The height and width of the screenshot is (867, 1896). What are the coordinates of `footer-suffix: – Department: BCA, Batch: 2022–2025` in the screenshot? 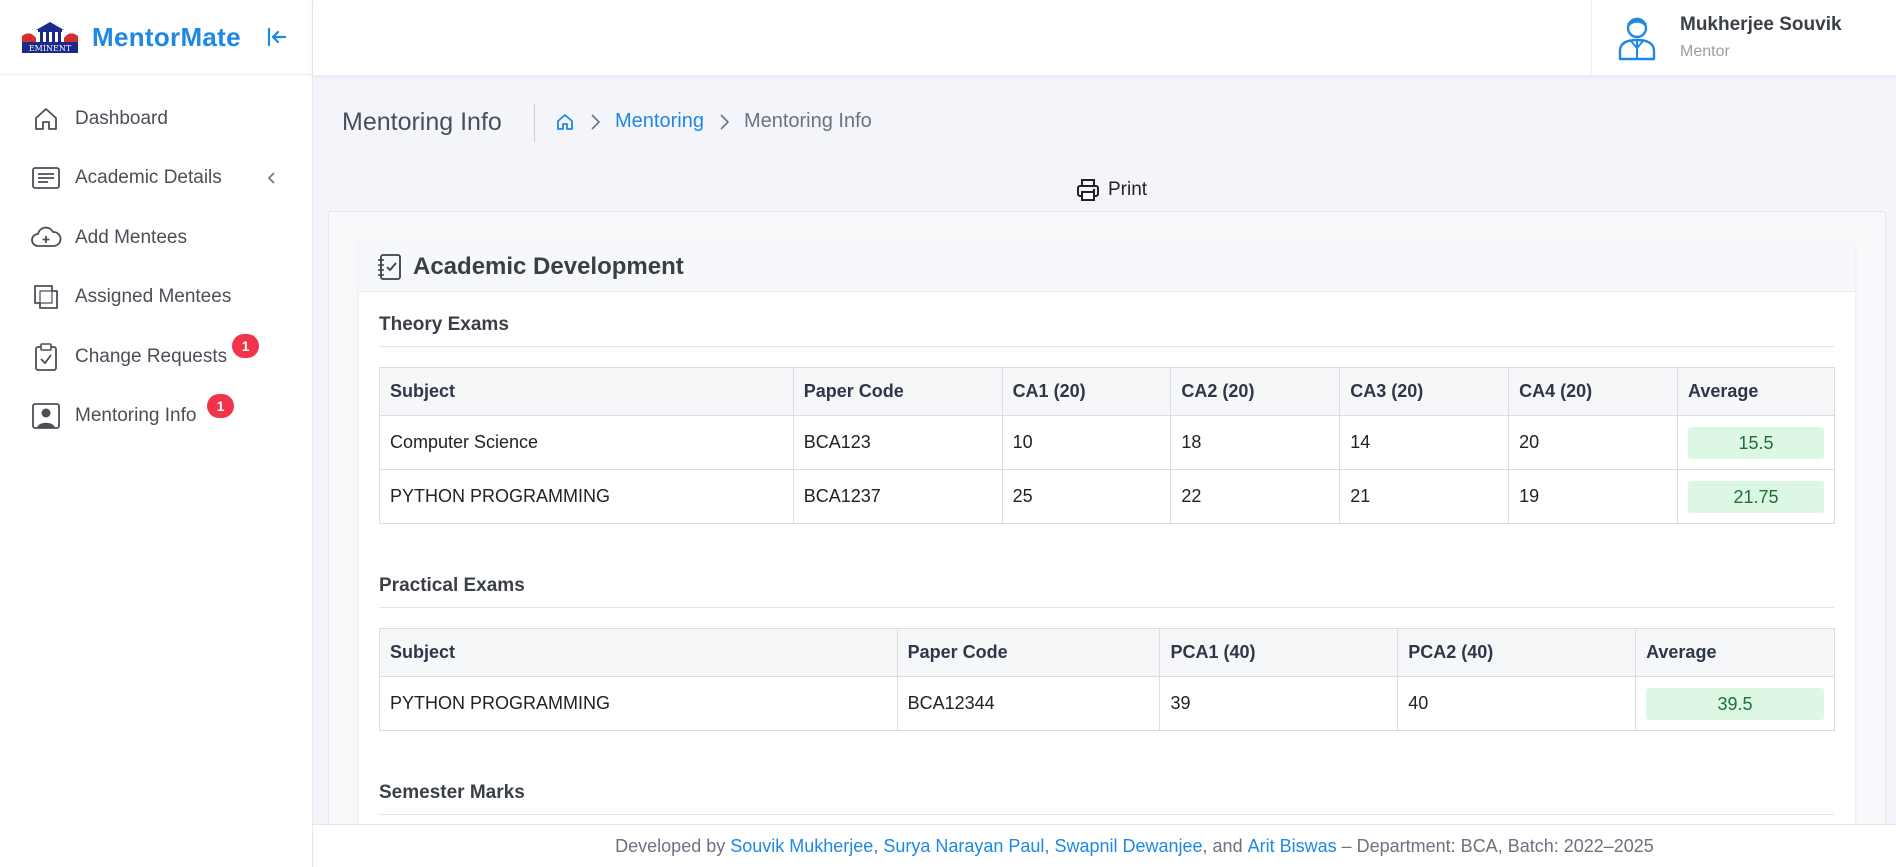 It's located at (1497, 845).